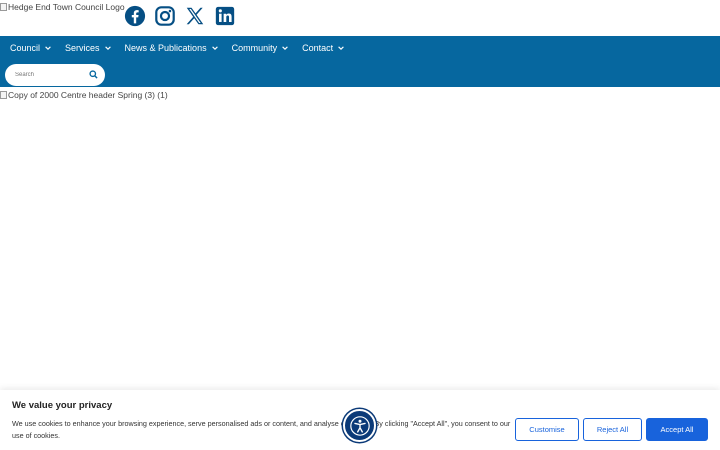 The image size is (720, 450). What do you see at coordinates (612, 429) in the screenshot?
I see `reject-all-button: Reject All` at bounding box center [612, 429].